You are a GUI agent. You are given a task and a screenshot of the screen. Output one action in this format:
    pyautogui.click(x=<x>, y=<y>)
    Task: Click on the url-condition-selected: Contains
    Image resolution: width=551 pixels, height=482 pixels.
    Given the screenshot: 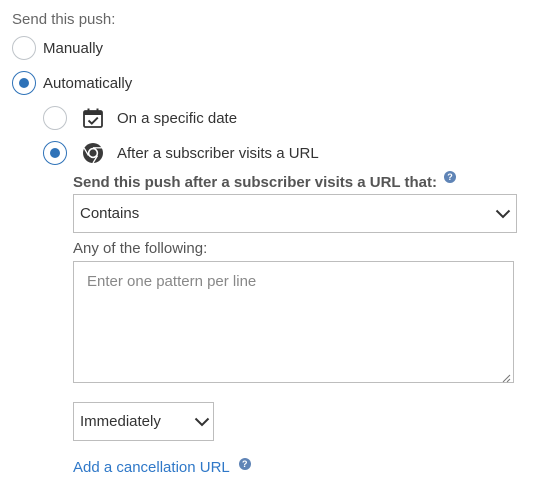 What is the action you would take?
    pyautogui.click(x=110, y=213)
    